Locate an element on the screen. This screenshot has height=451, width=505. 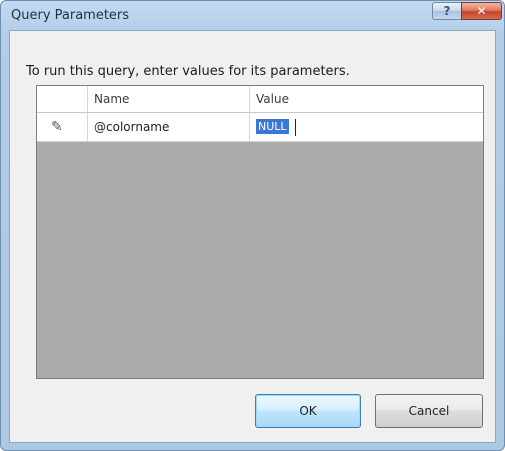
name-column-header: Name is located at coordinates (169, 99).